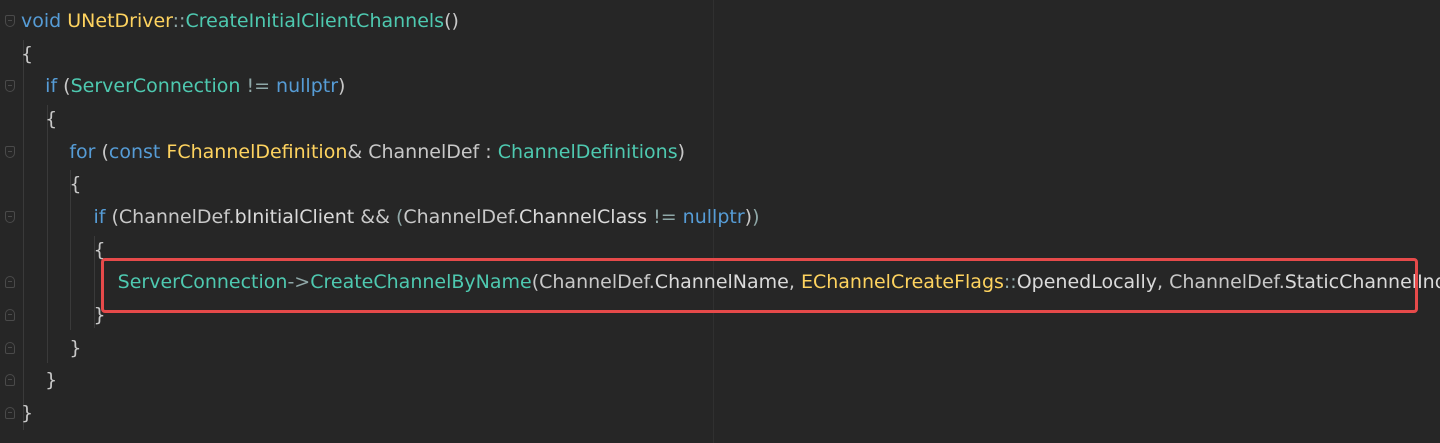  Describe the element at coordinates (82, 152) in the screenshot. I see `code-token: for` at that location.